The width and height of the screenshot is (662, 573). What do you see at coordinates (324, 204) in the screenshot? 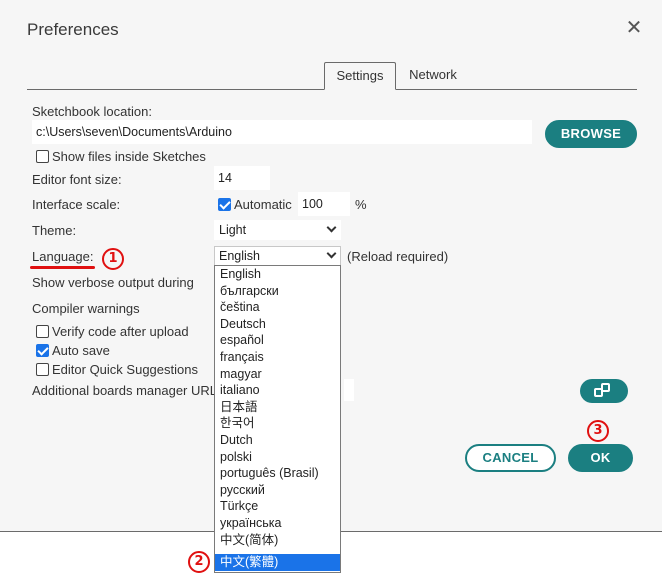
I see `scale-value-input: 100` at bounding box center [324, 204].